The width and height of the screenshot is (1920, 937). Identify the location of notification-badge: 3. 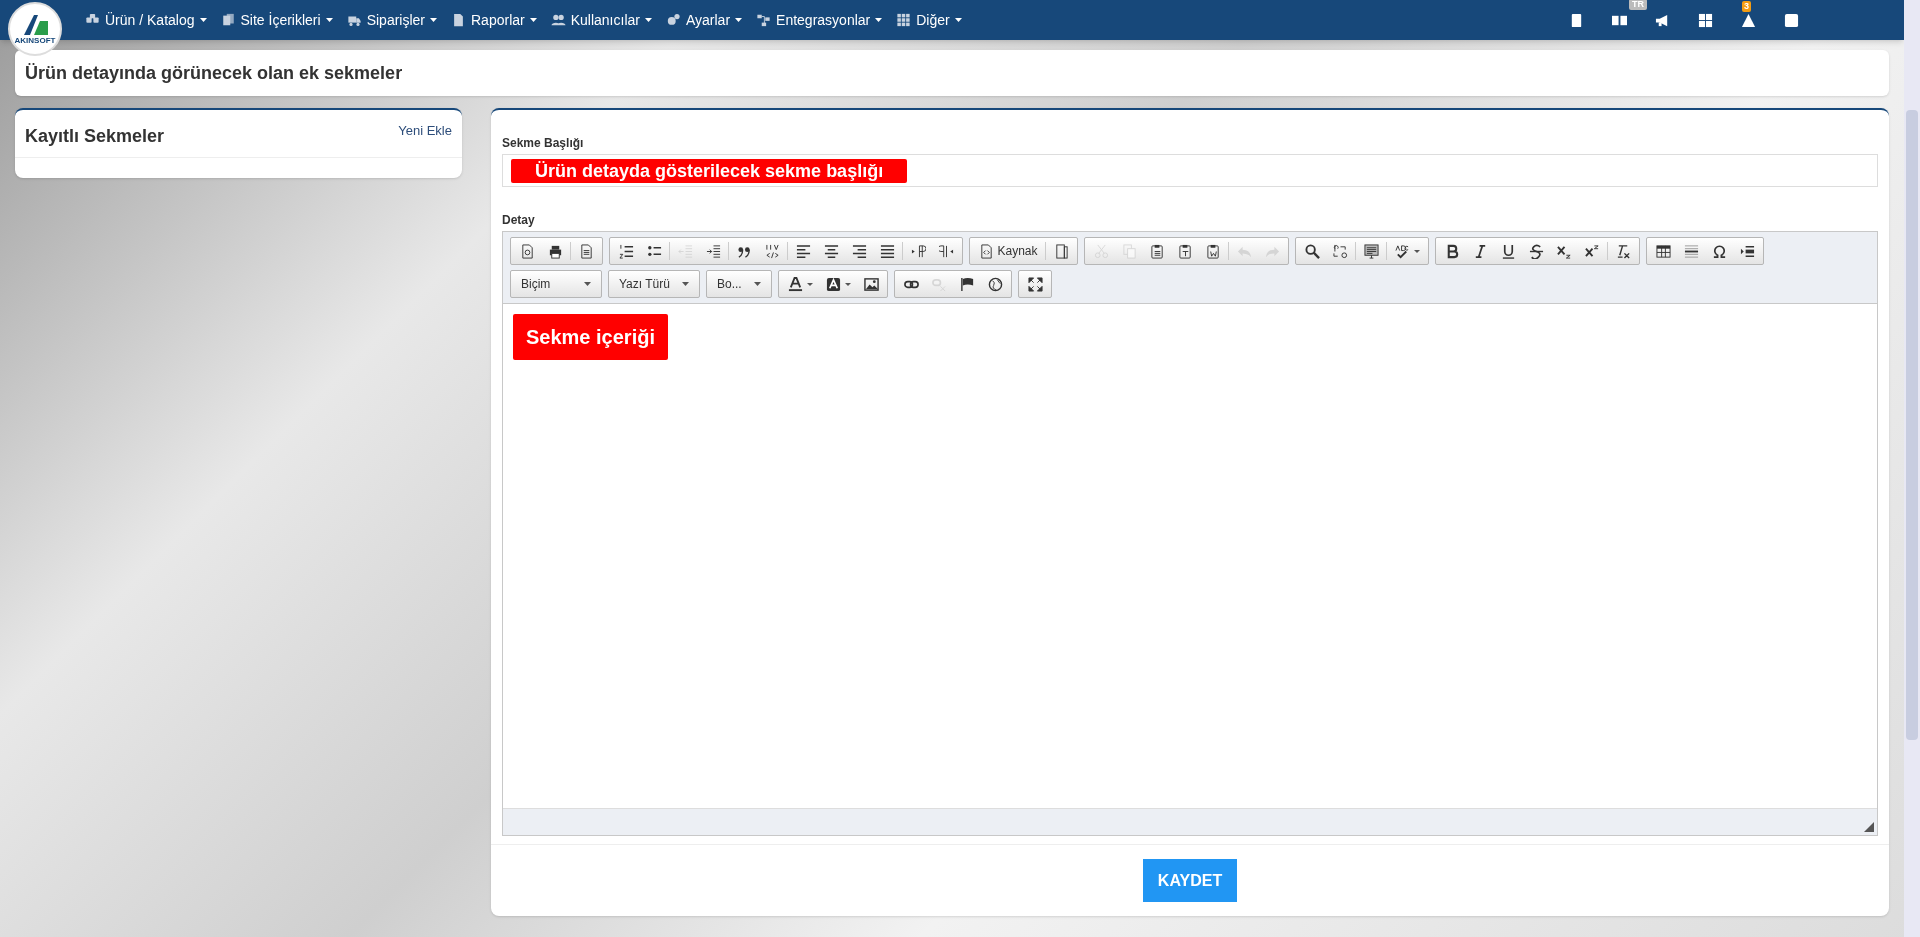
(1746, 6).